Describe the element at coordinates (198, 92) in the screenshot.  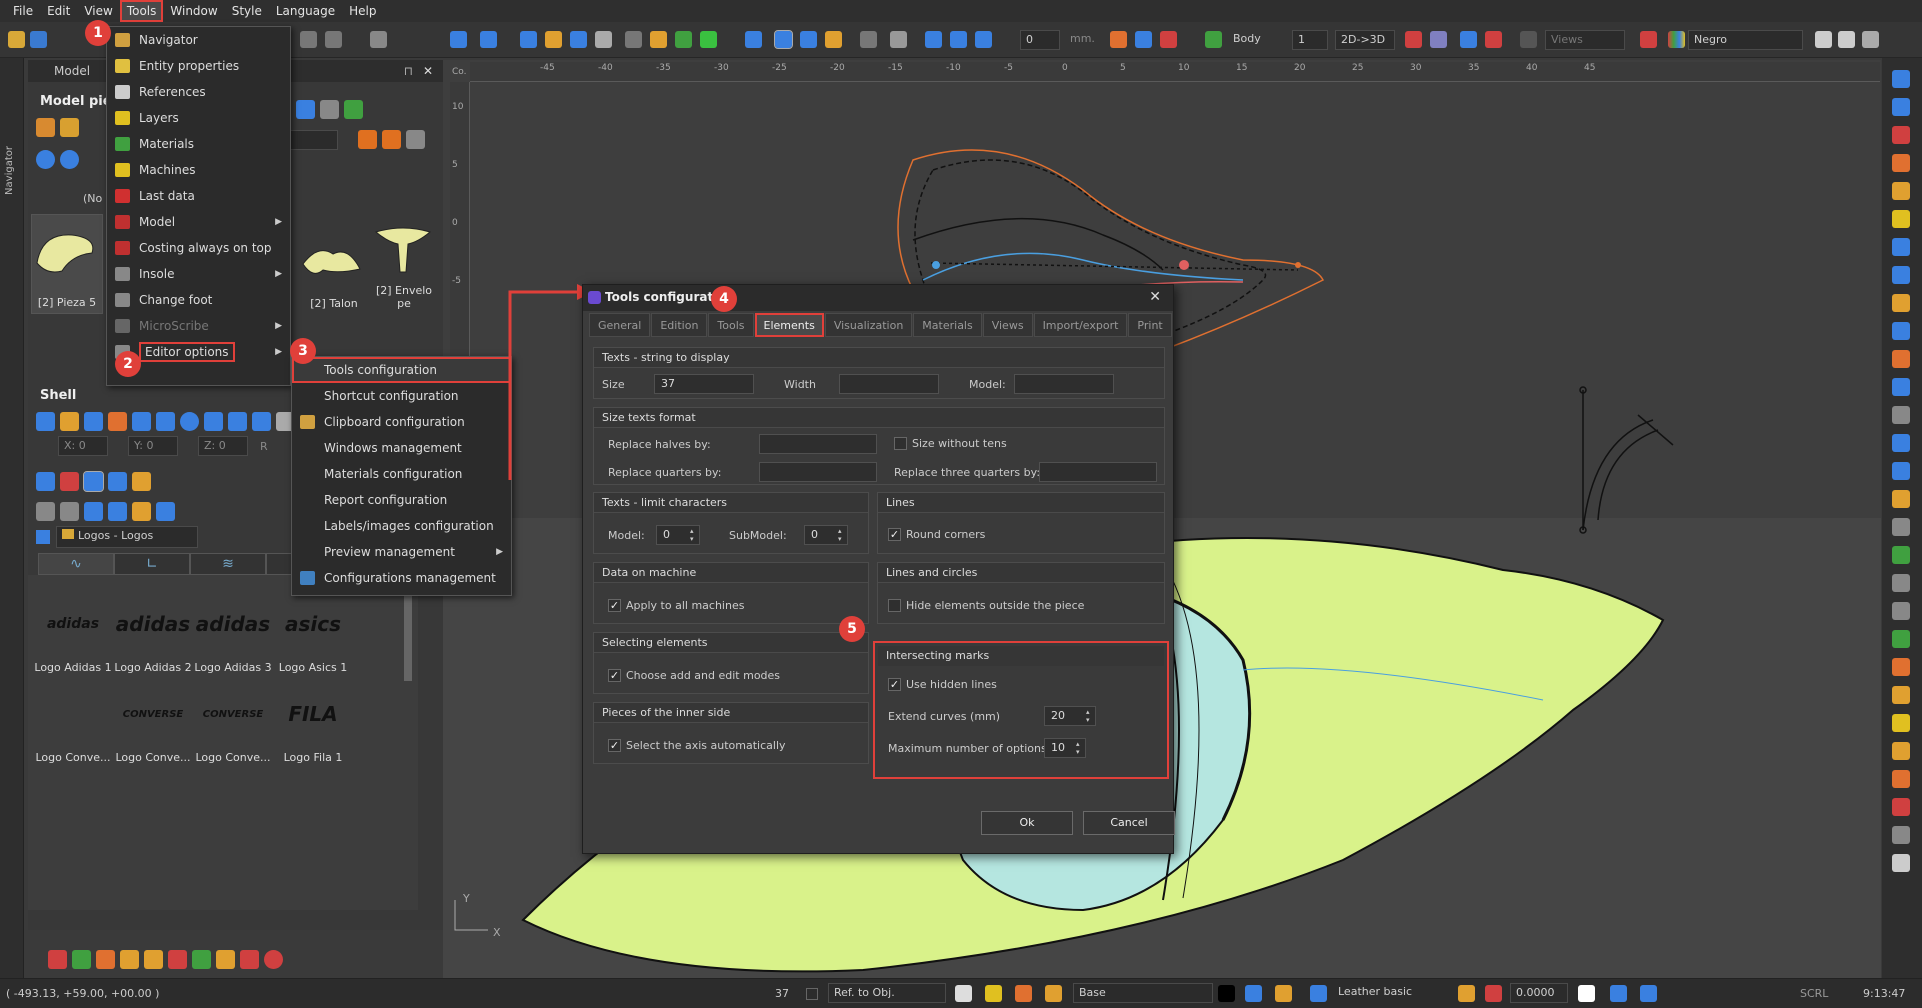
I see `menu-item: References` at that location.